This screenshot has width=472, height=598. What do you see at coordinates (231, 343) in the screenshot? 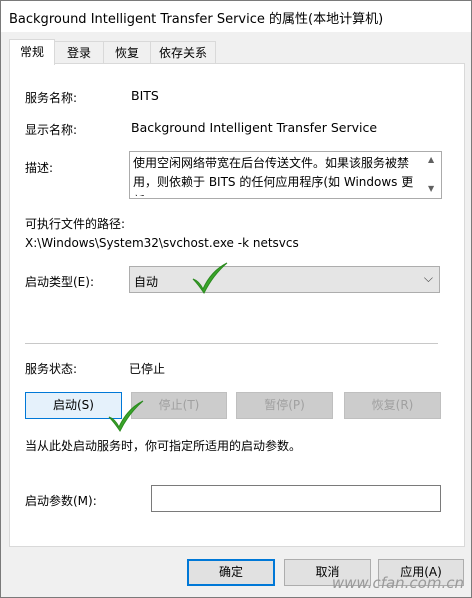
I see `section-divider` at bounding box center [231, 343].